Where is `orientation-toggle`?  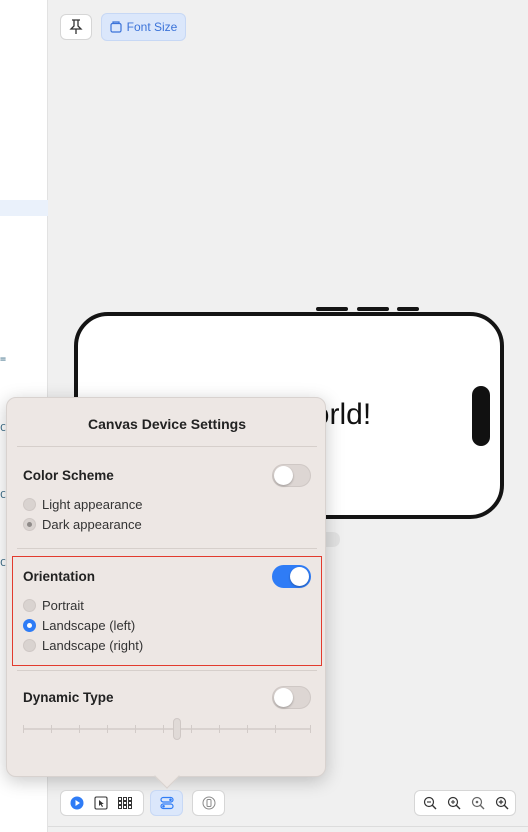 orientation-toggle is located at coordinates (291, 576).